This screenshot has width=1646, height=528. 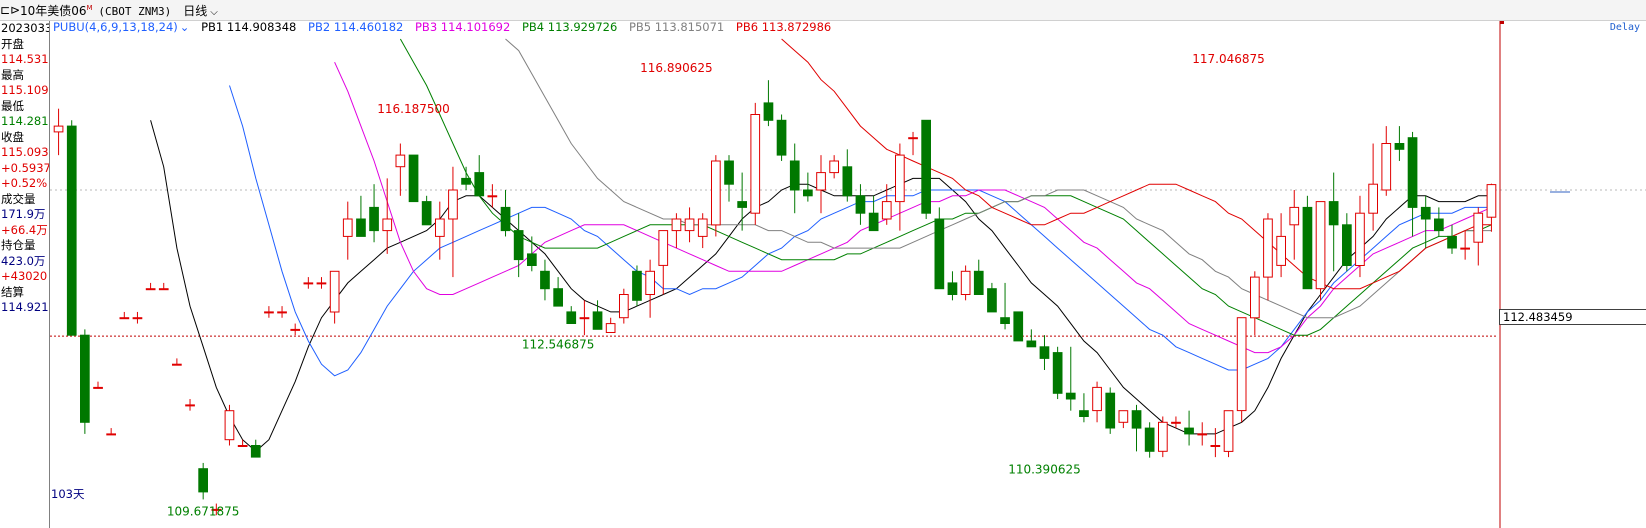 What do you see at coordinates (413, 109) in the screenshot?
I see `extreme-label: 116.187500` at bounding box center [413, 109].